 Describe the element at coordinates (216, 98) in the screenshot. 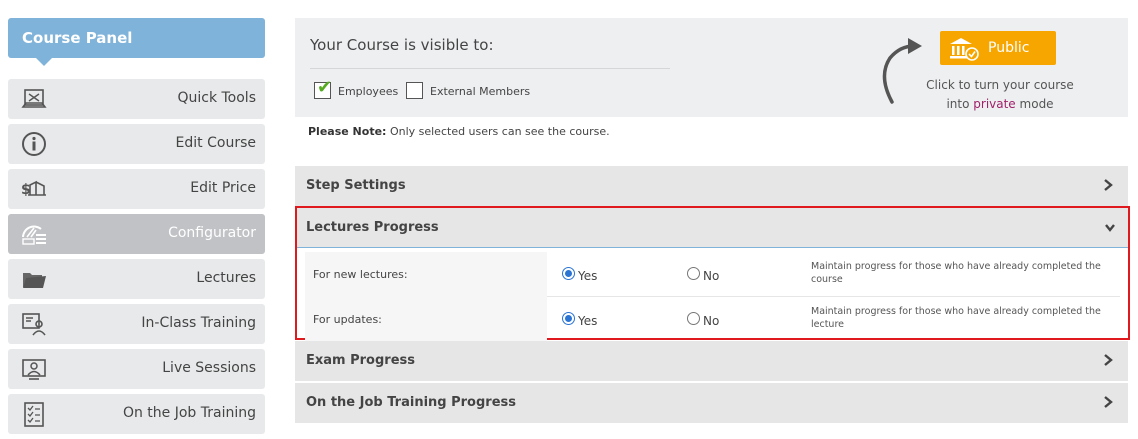

I see `sidebar-item-label: Quick Tools` at that location.